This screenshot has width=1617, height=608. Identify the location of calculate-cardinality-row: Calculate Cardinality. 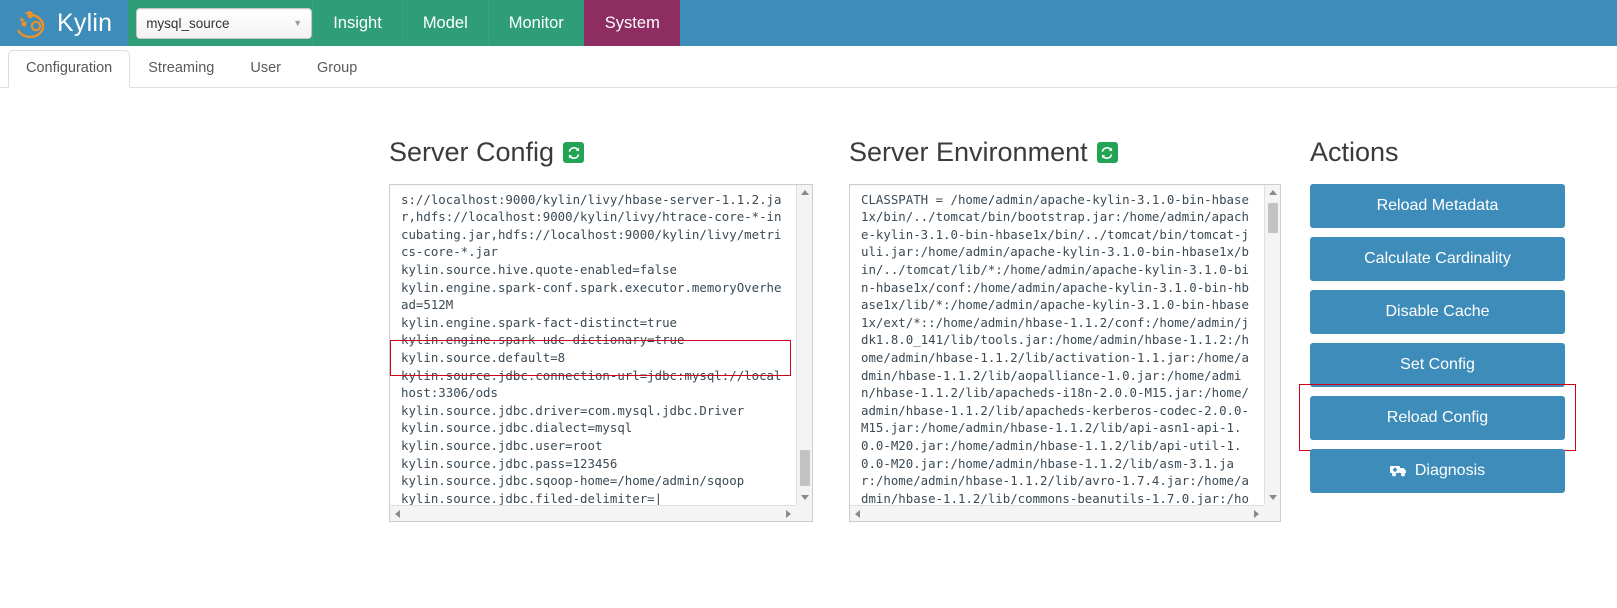
(1437, 258).